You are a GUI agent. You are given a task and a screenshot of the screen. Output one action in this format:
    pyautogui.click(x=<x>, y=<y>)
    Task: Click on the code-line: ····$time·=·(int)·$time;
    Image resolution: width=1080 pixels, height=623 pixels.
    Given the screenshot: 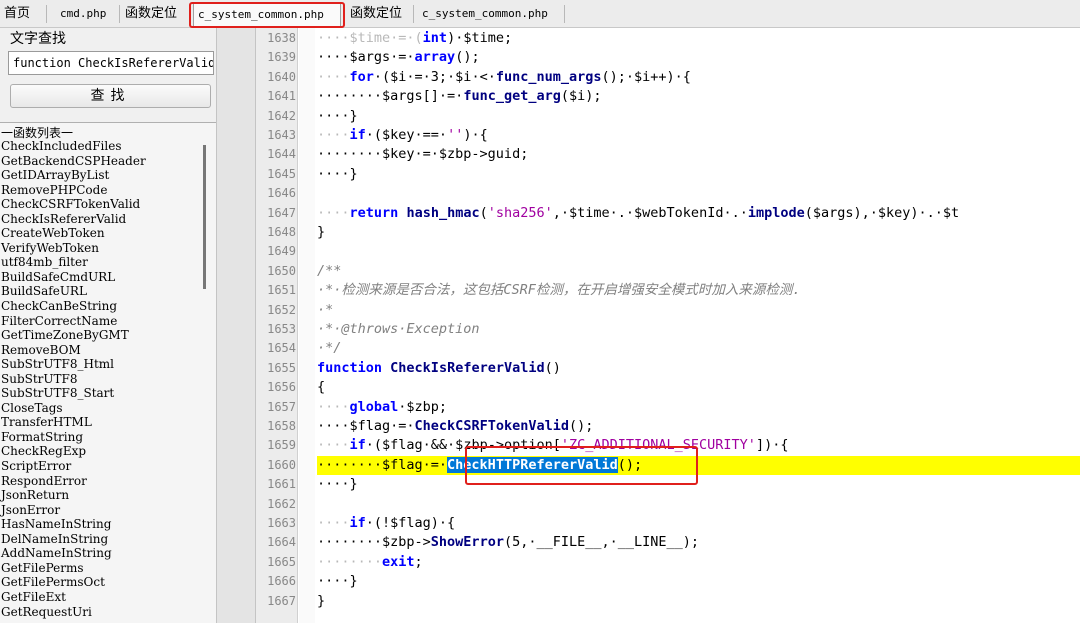 What is the action you would take?
    pyautogui.click(x=698, y=38)
    